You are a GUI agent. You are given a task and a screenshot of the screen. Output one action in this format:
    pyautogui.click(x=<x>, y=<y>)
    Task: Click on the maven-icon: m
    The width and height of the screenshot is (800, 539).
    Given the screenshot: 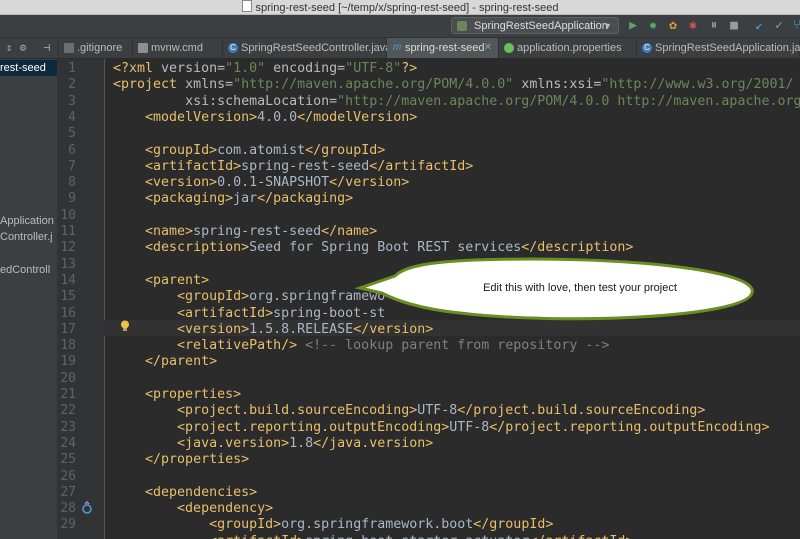 What is the action you would take?
    pyautogui.click(x=397, y=47)
    